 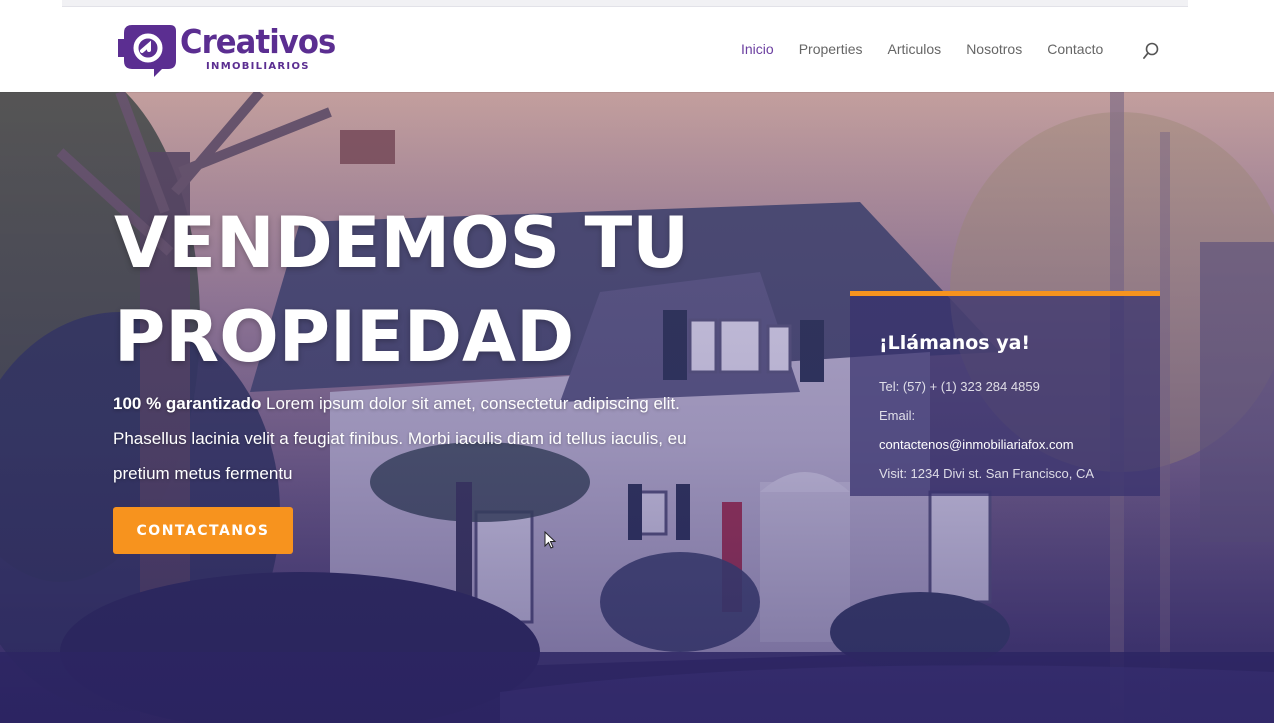 What do you see at coordinates (203, 530) in the screenshot?
I see `contactanos-button: CONTACTANOS` at bounding box center [203, 530].